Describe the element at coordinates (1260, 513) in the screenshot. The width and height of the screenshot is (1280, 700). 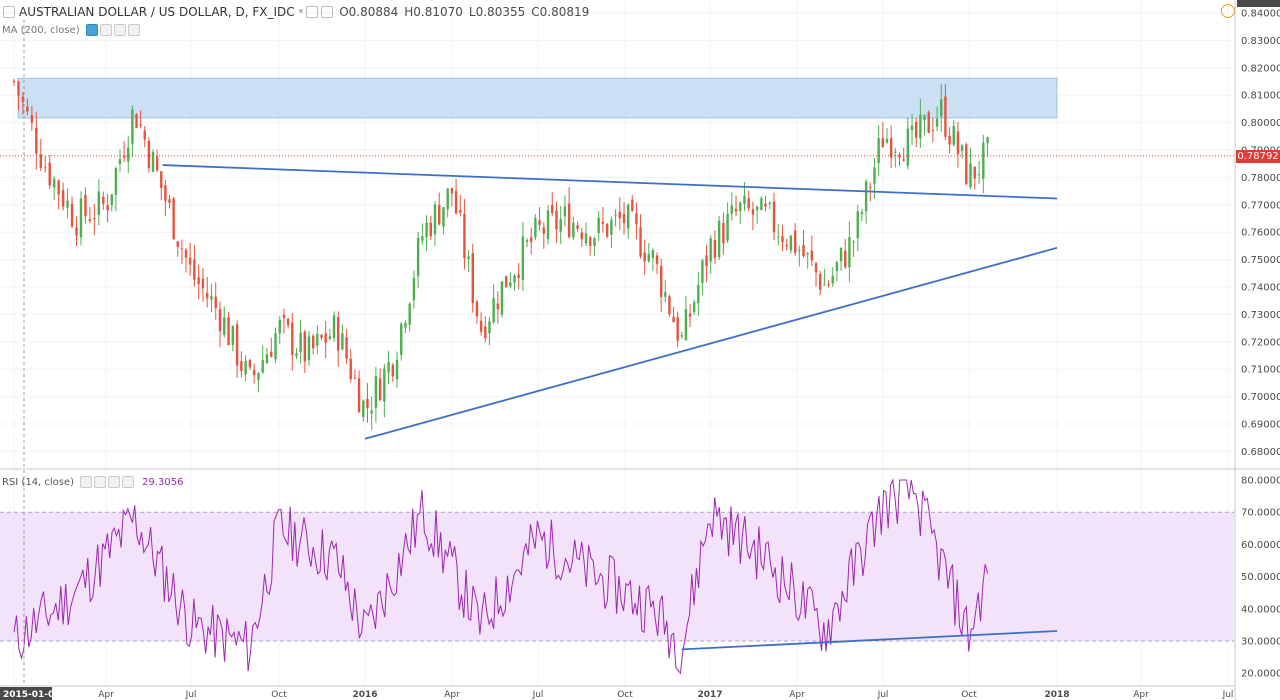
I see `rsi-axis-label: 70.0000` at that location.